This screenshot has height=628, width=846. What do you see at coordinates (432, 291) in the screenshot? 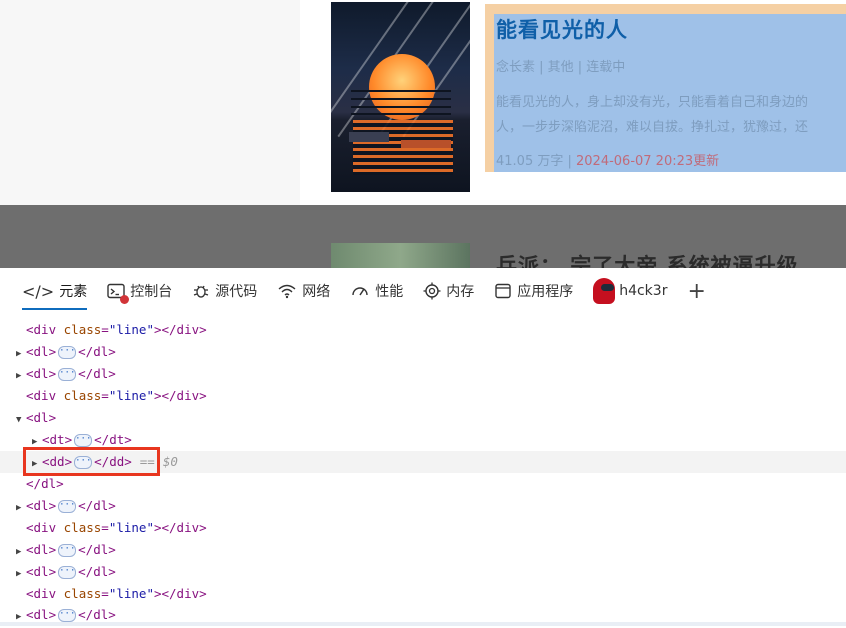
I see `memory-icon` at bounding box center [432, 291].